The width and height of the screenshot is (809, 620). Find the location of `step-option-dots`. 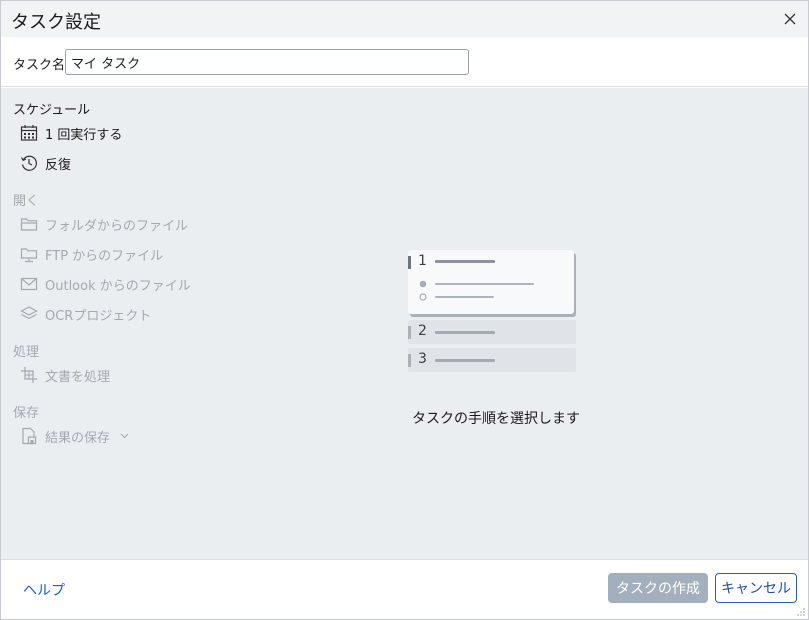

step-option-dots is located at coordinates (423, 290).